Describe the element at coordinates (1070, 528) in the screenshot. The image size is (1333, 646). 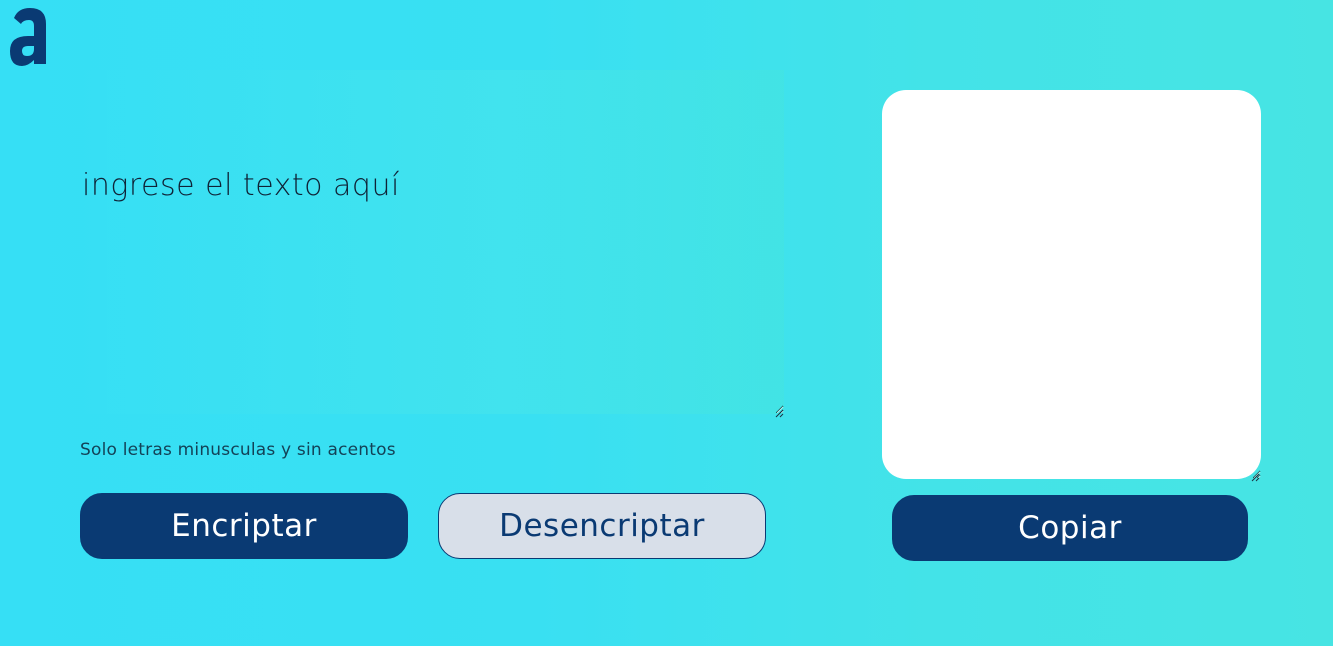
I see `copy-button: Copiar` at that location.